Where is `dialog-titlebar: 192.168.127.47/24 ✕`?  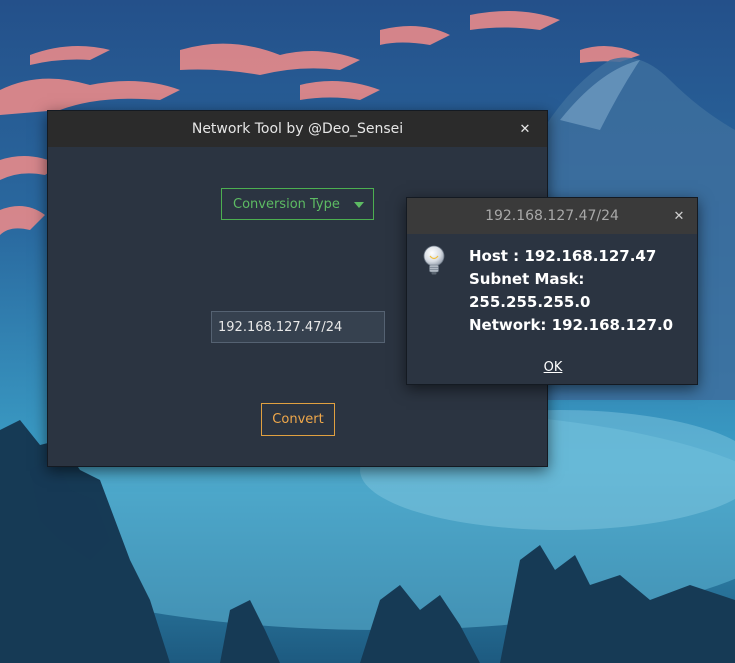
dialog-titlebar: 192.168.127.47/24 ✕ is located at coordinates (552, 216).